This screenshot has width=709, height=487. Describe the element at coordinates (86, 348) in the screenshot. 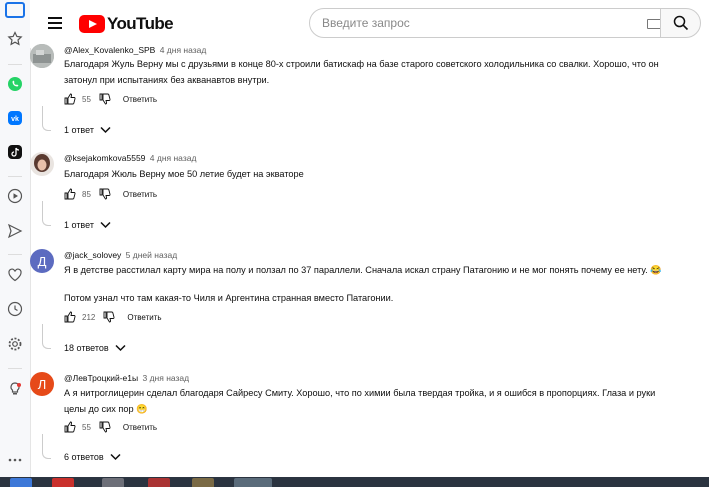

I see `replies-count: 18 ответов` at that location.